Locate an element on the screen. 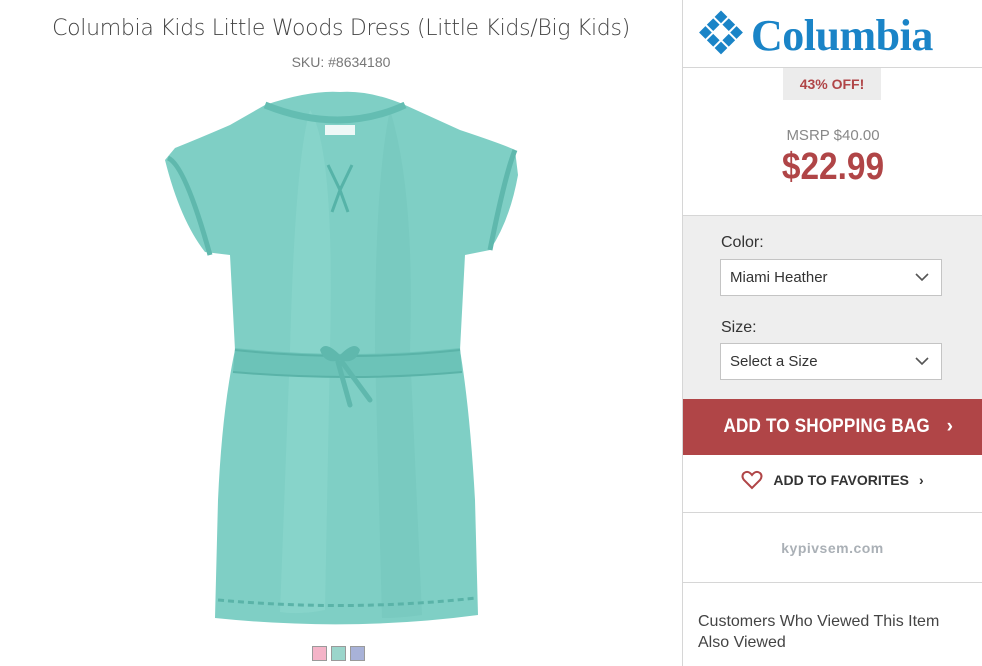  options-panel: Color: Miami Heather Size: Select a Size is located at coordinates (832, 307).